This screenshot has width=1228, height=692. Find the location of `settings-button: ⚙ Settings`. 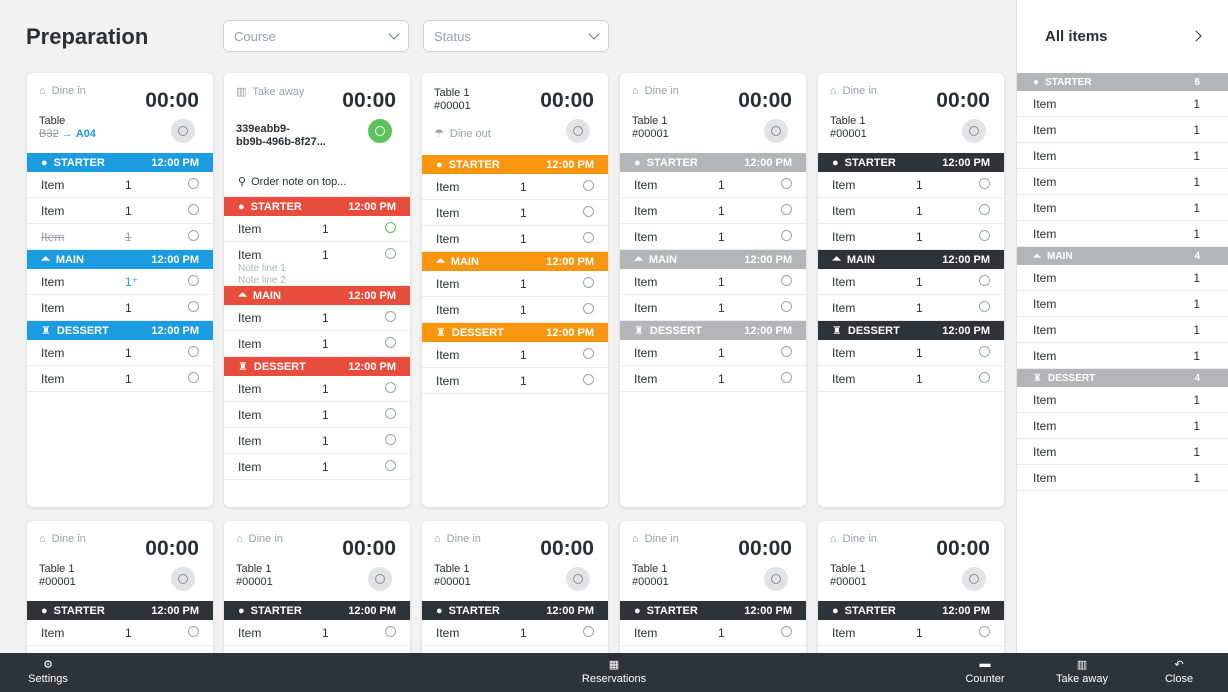

settings-button: ⚙ Settings is located at coordinates (48, 671).